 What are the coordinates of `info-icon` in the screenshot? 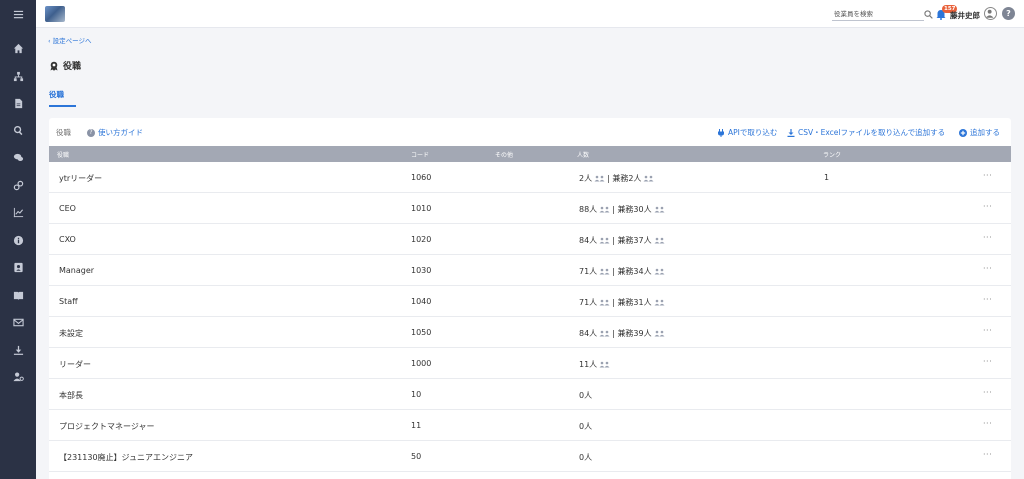 It's located at (18, 240).